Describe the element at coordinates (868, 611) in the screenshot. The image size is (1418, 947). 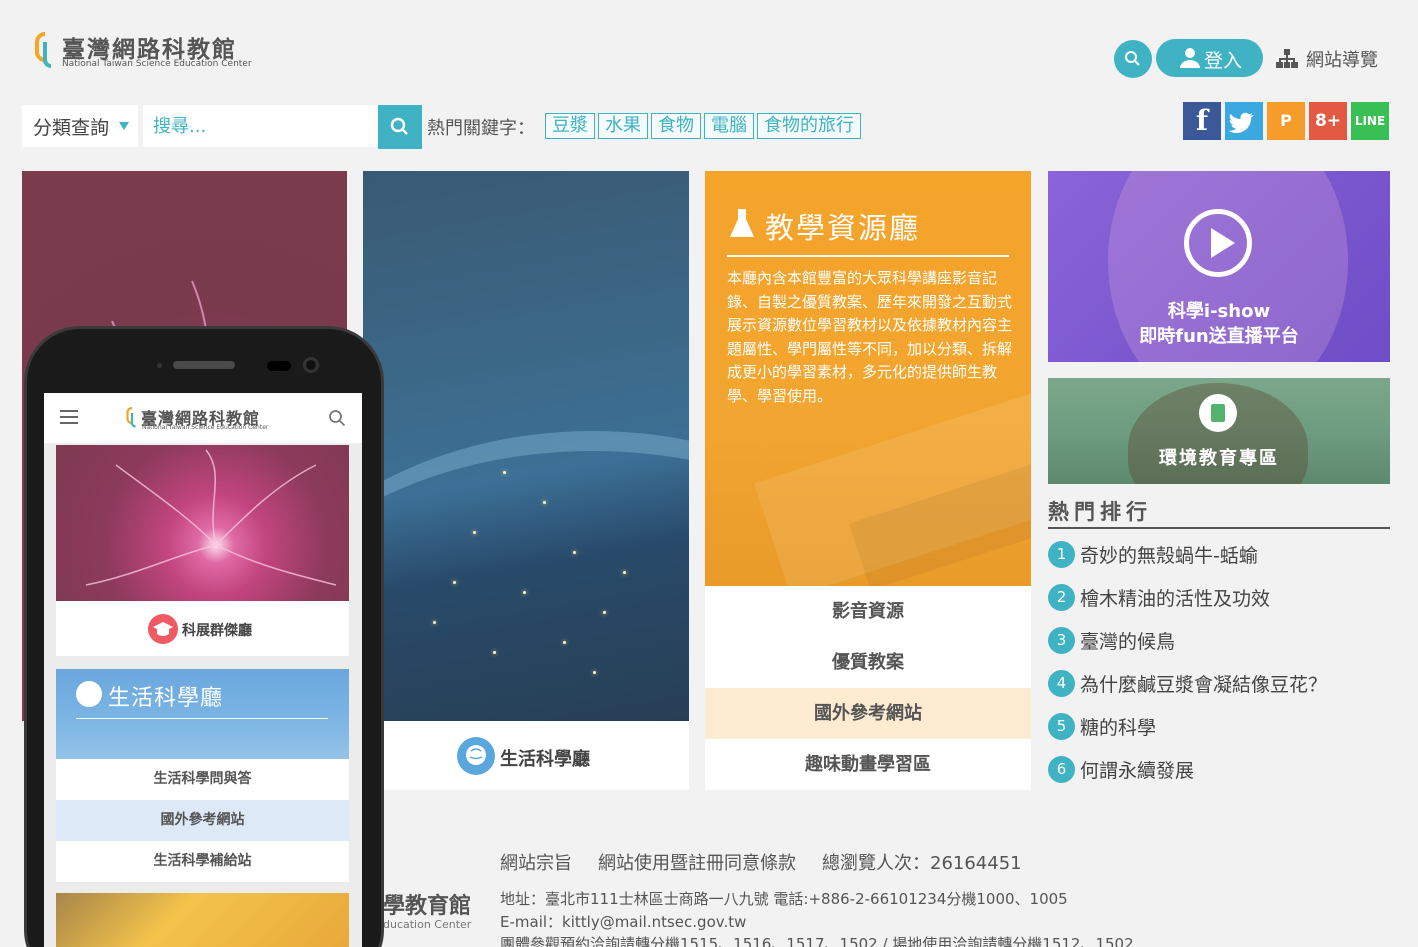
I see `teaching-item: 影音資源` at that location.